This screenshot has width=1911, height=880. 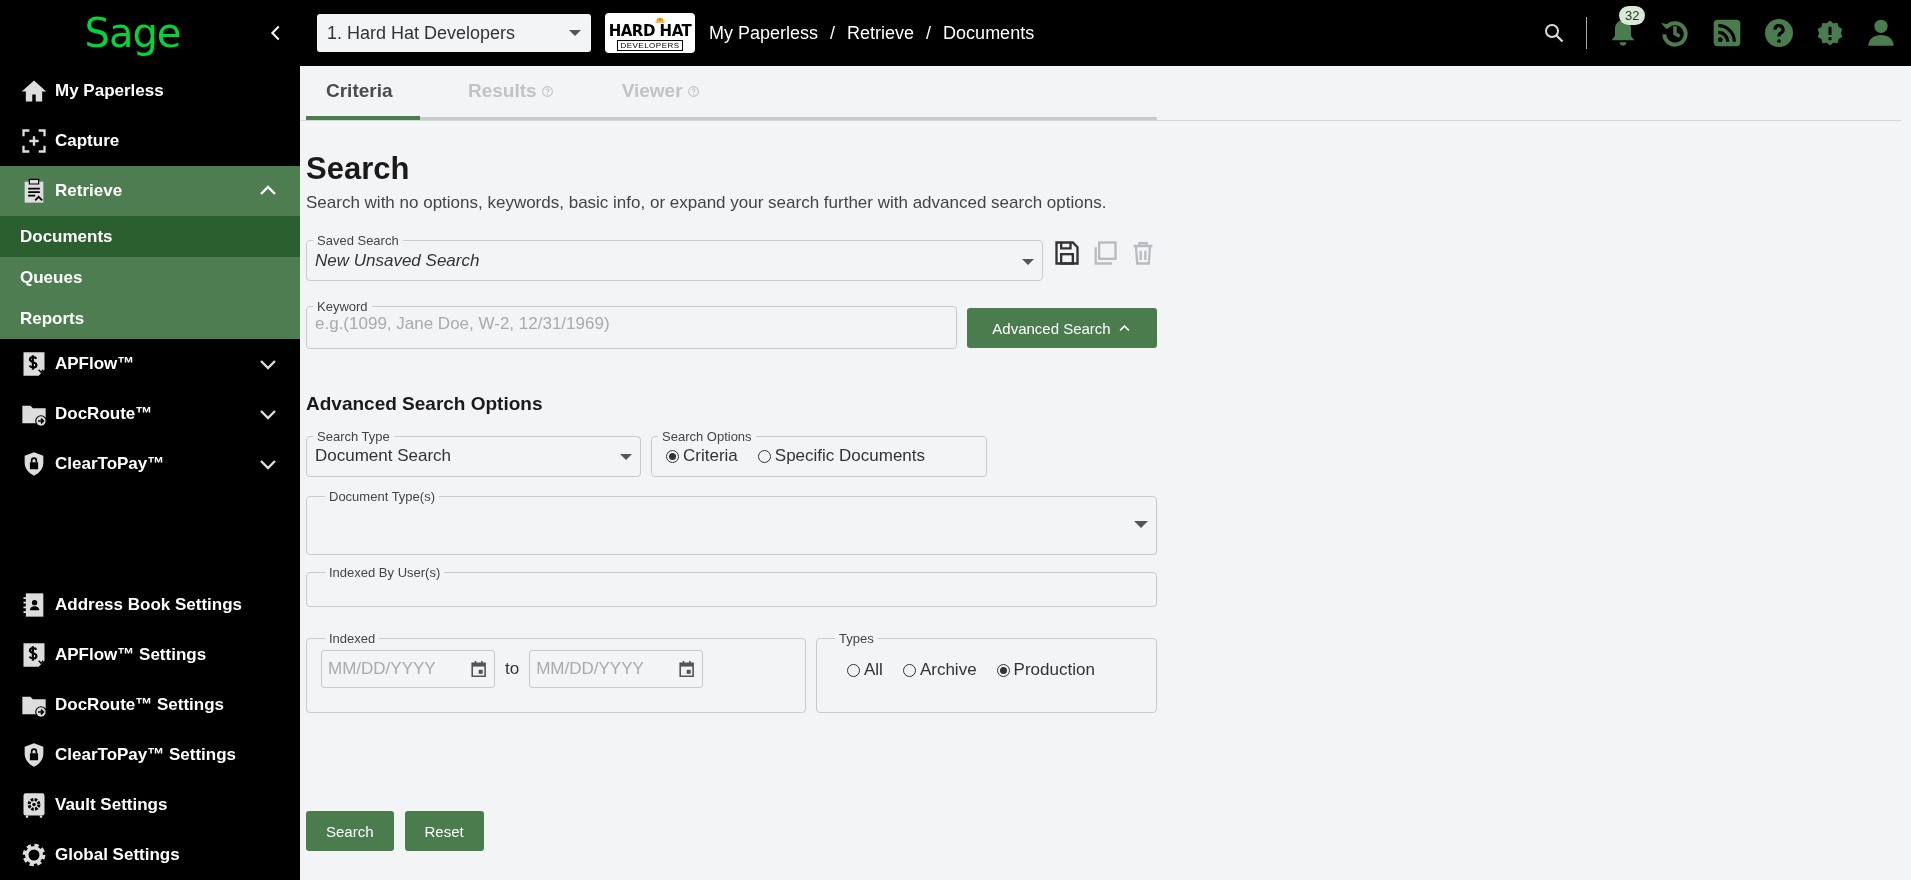 I want to click on nav-item: APFlow™, so click(x=150, y=364).